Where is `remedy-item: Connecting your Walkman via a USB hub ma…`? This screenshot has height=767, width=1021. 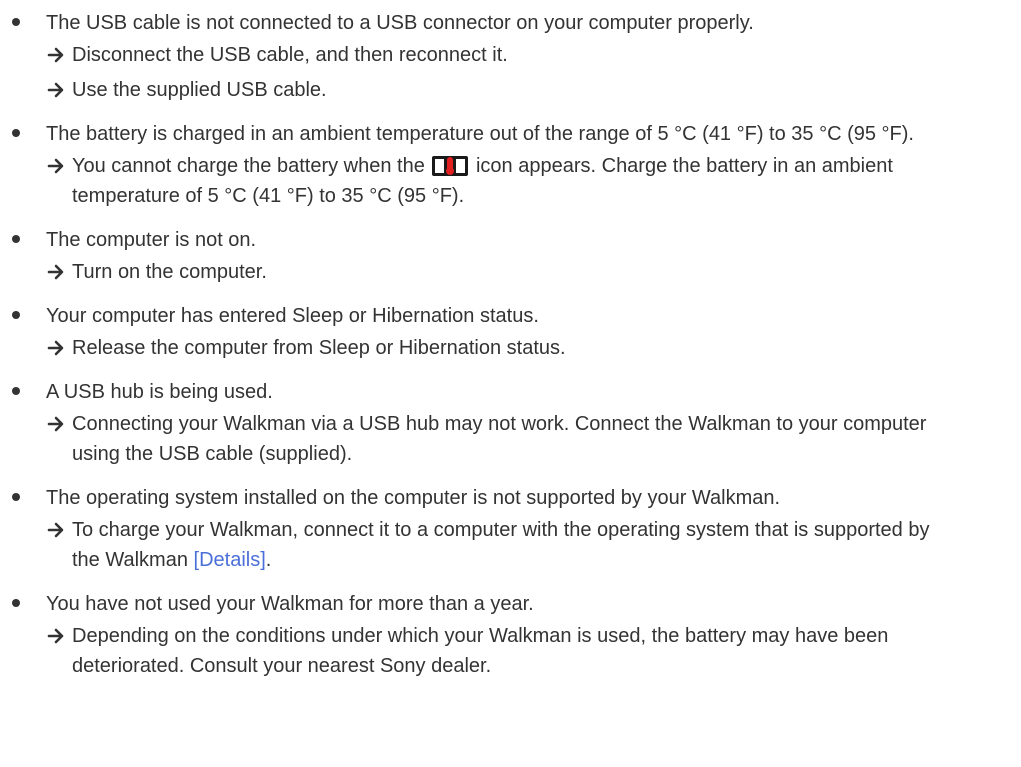
remedy-item: Connecting your Walkman via a USB hub ma… is located at coordinates (533, 439).